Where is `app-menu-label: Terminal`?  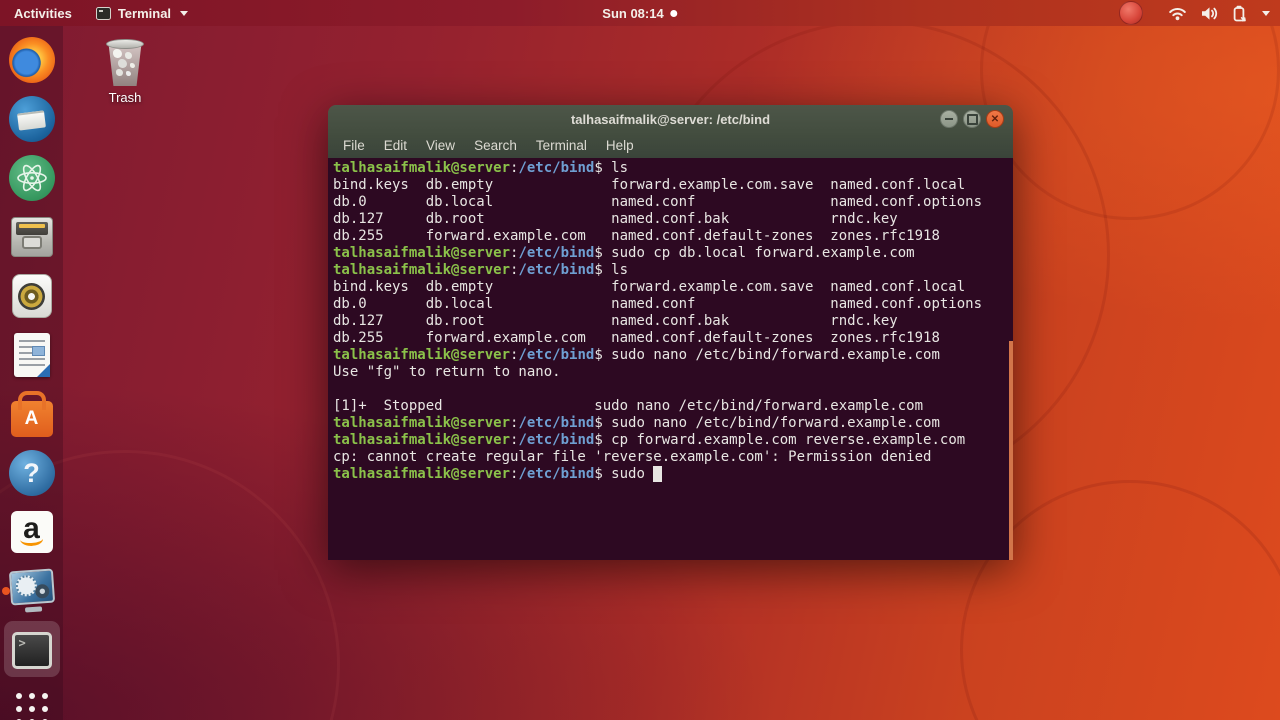
app-menu-label: Terminal is located at coordinates (144, 13).